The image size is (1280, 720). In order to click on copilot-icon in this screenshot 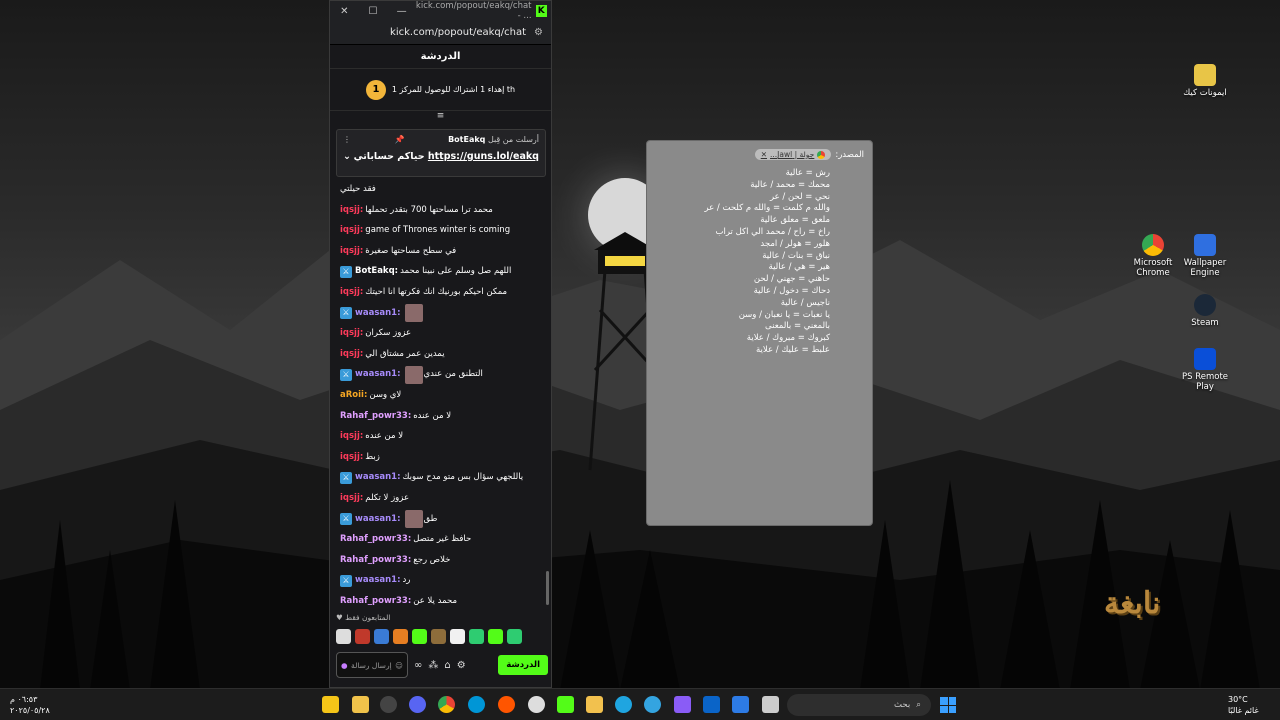, I will do `click(682, 704)`.